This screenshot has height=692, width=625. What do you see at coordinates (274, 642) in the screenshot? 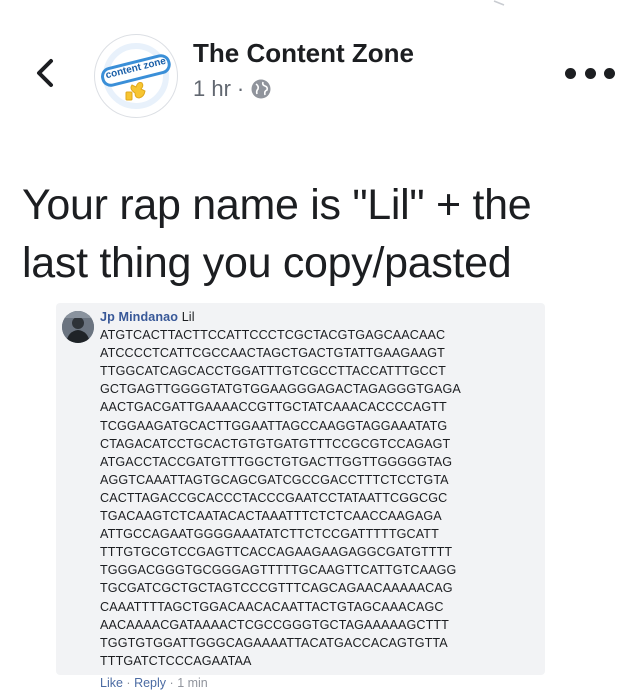
I see `comment-text-line: TGGTGTGGATTGGGCAGAAAATTACATGACCACAGTGTTA` at bounding box center [274, 642].